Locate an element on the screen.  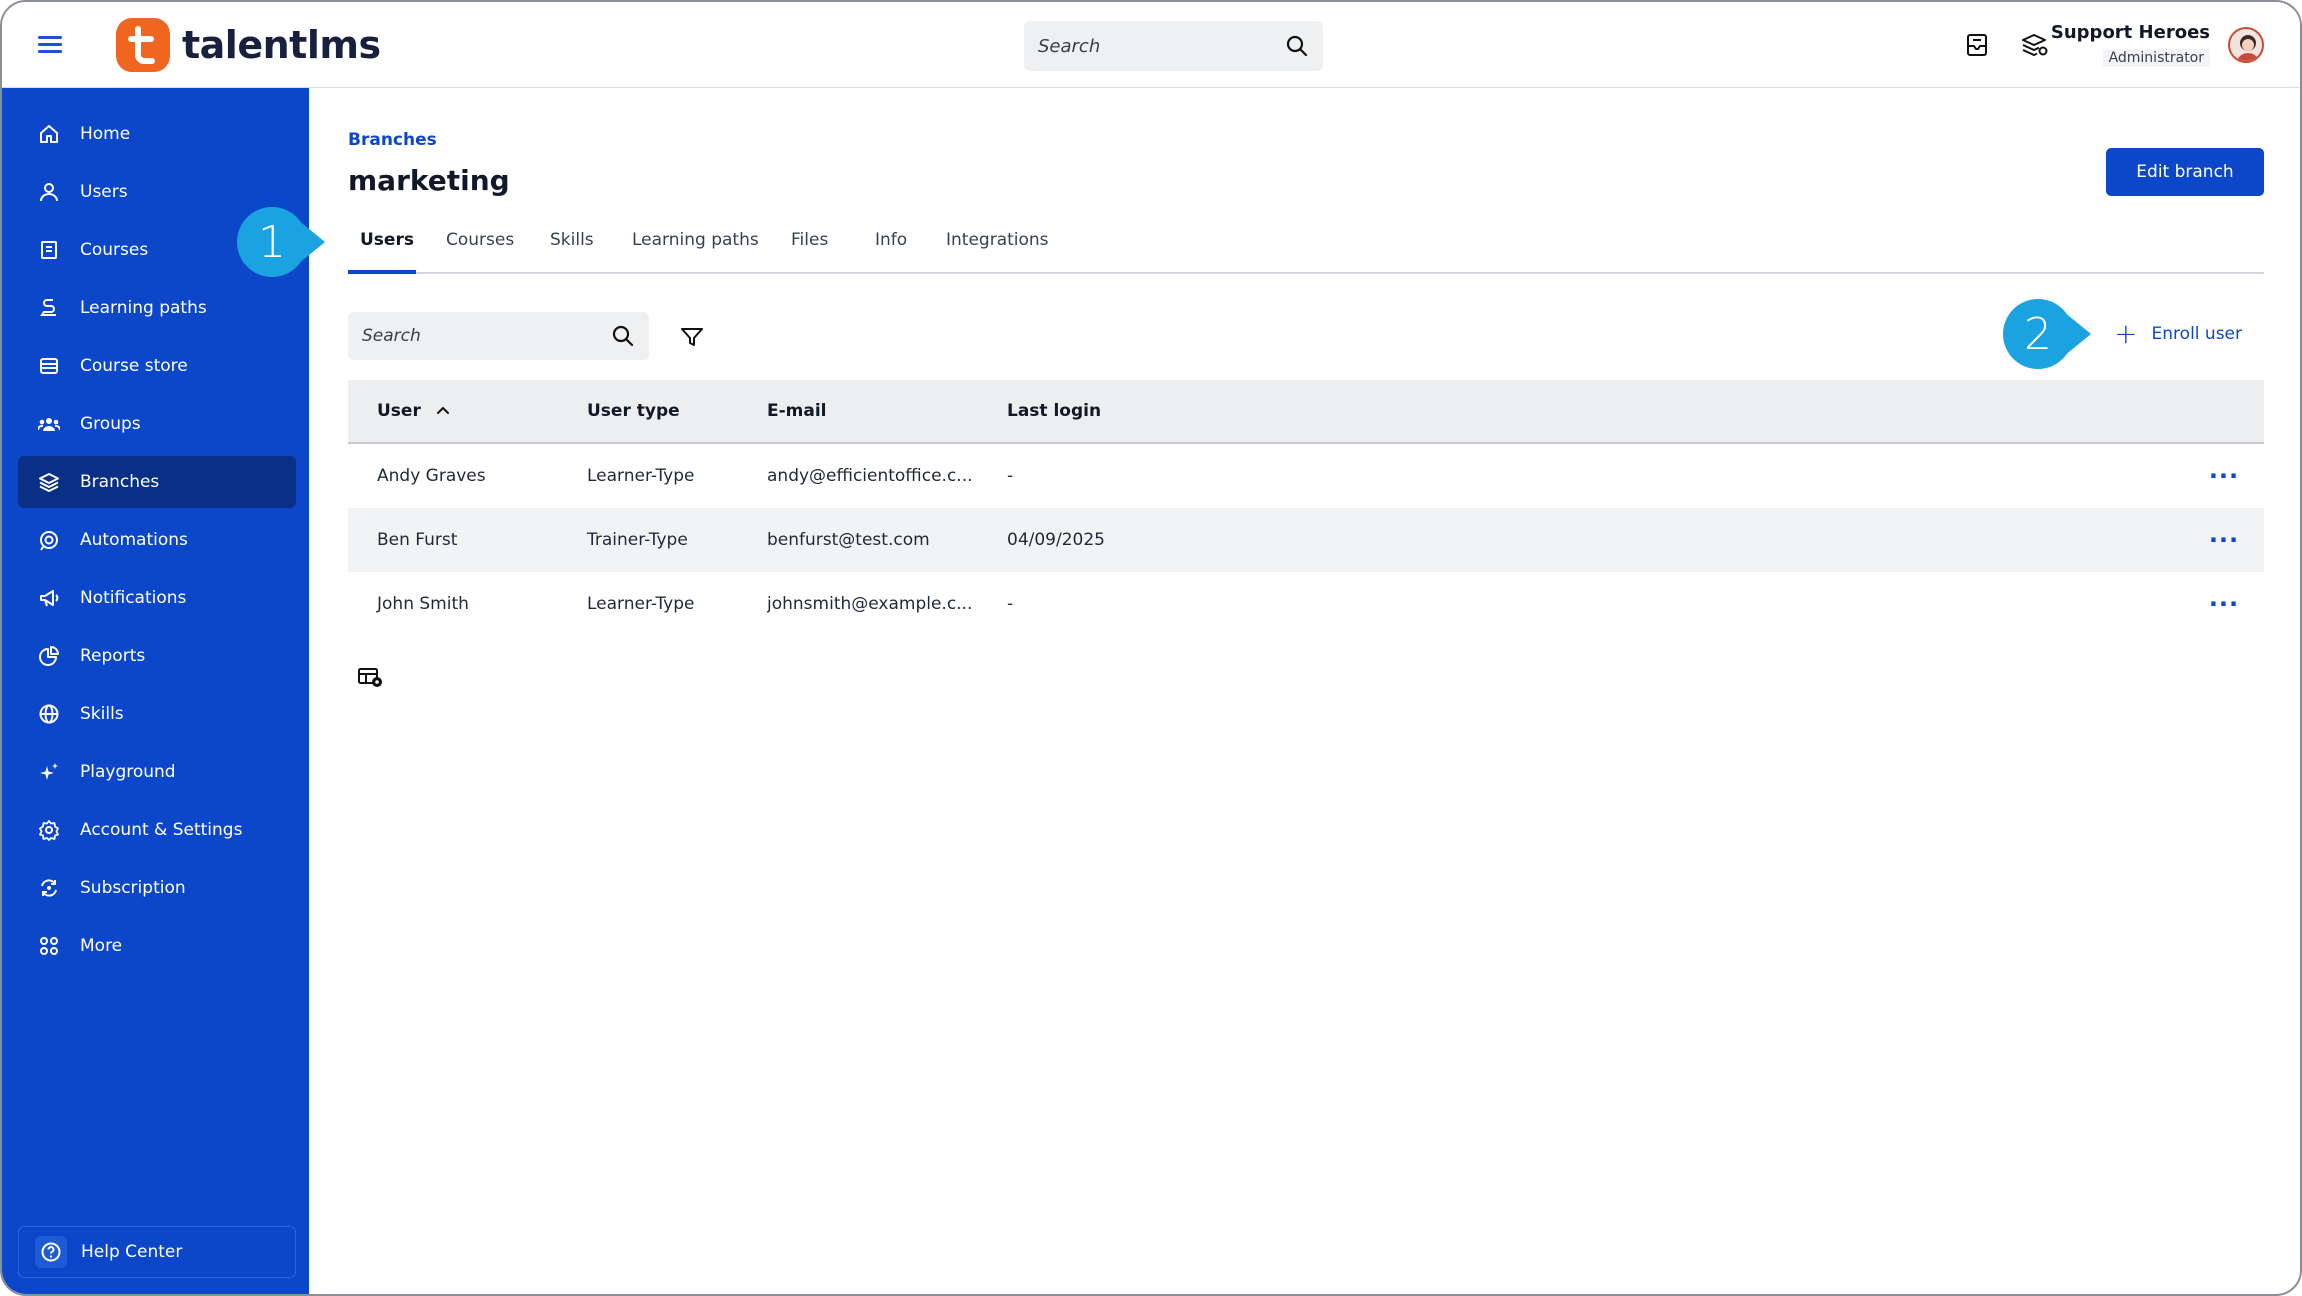
sidebar-item-label: Home is located at coordinates (105, 134).